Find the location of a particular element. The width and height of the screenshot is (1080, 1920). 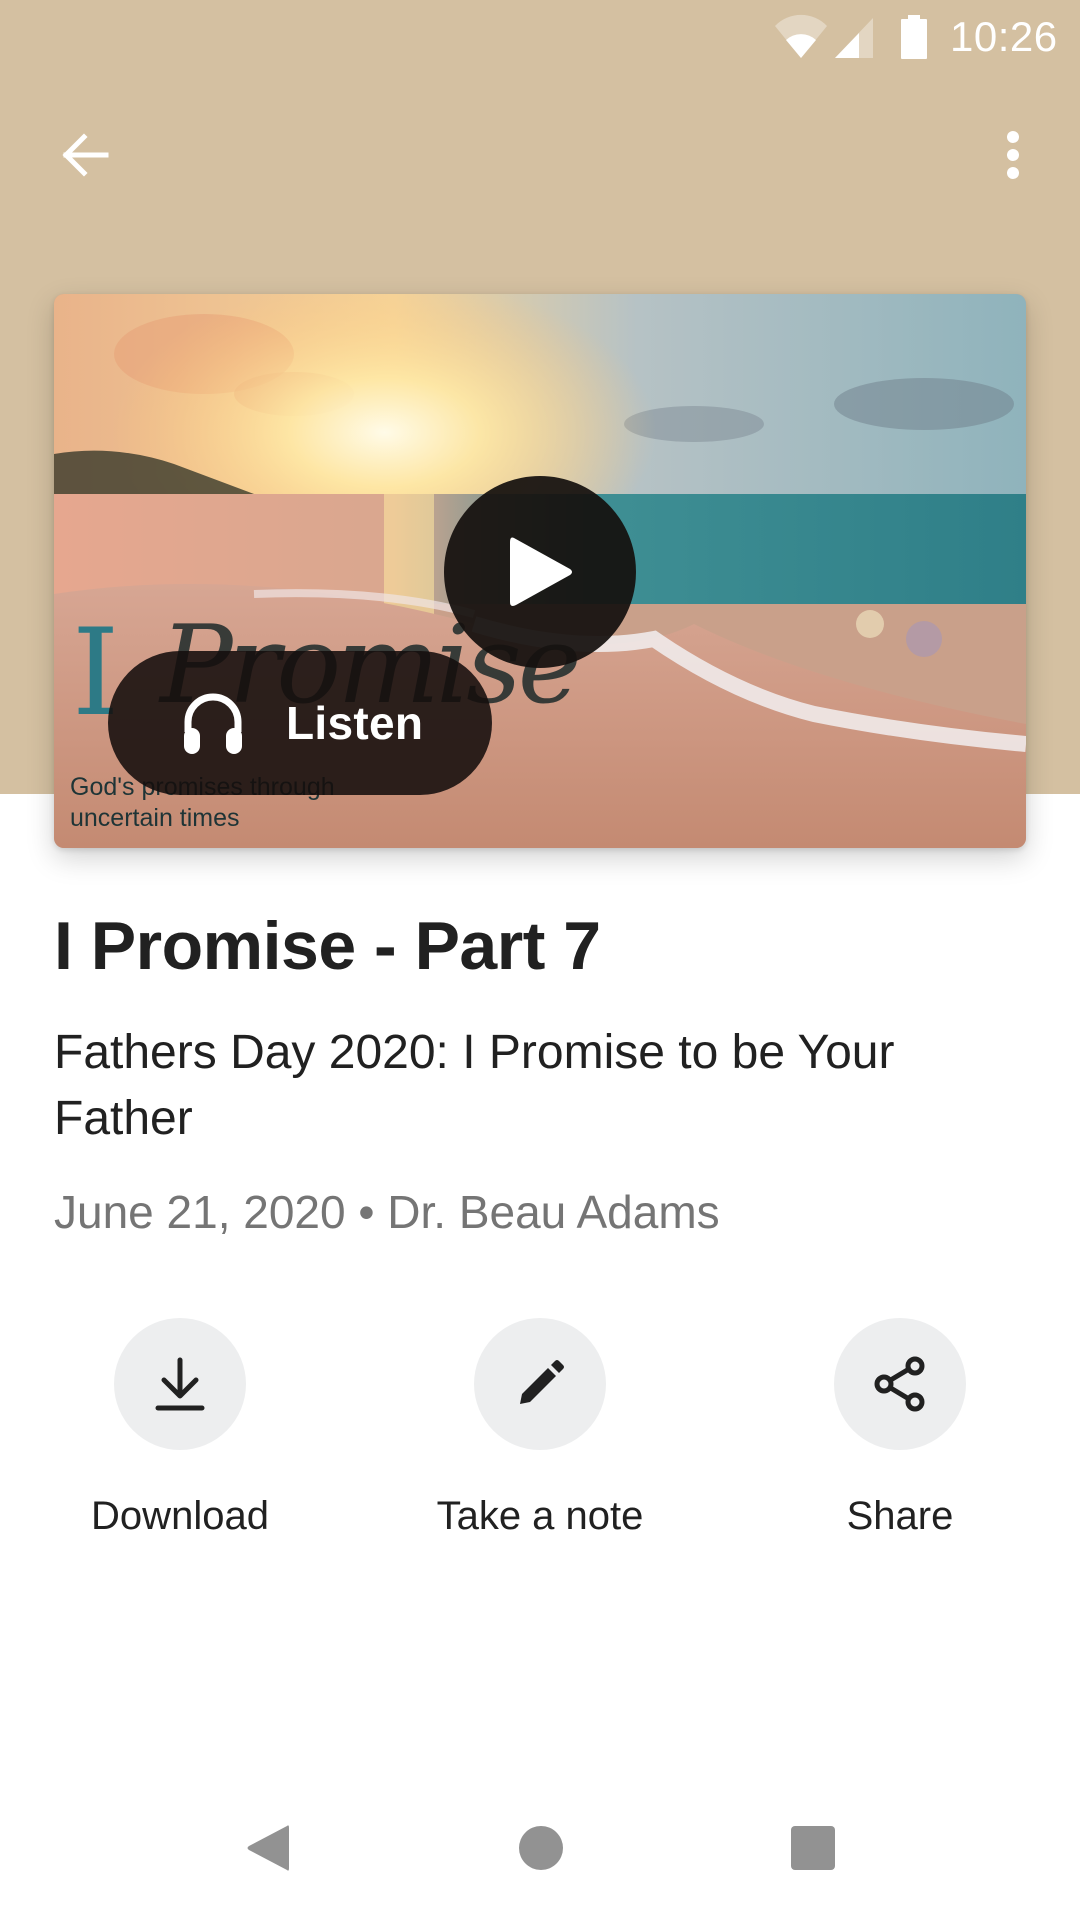

nav-recents-button is located at coordinates (813, 1848).